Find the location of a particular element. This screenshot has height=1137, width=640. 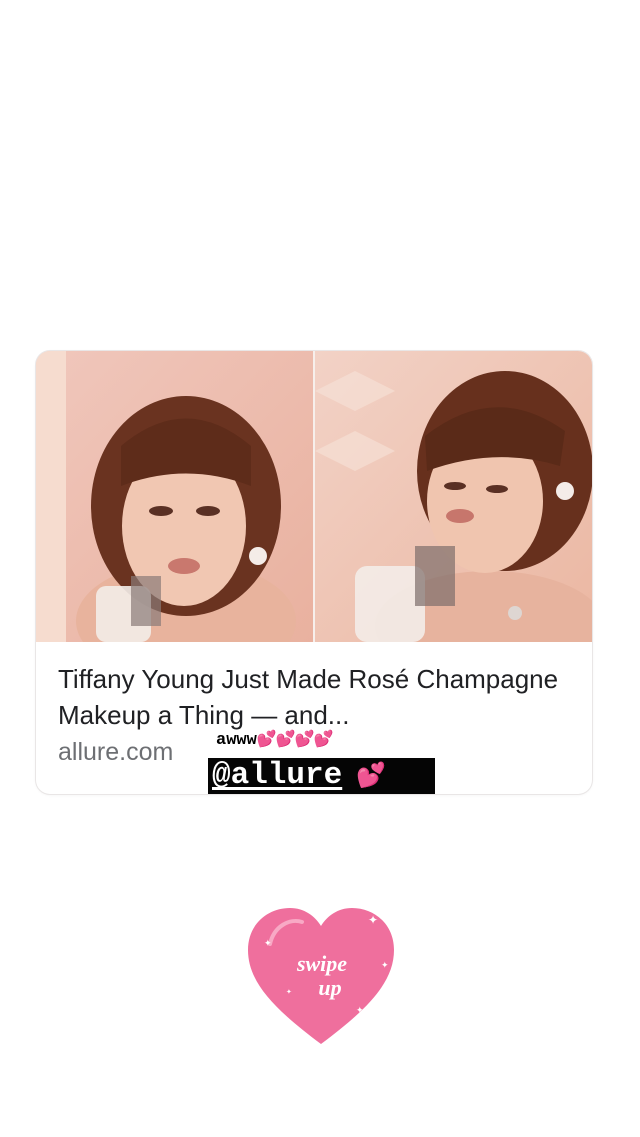

link-domain: allure.com is located at coordinates (116, 752).